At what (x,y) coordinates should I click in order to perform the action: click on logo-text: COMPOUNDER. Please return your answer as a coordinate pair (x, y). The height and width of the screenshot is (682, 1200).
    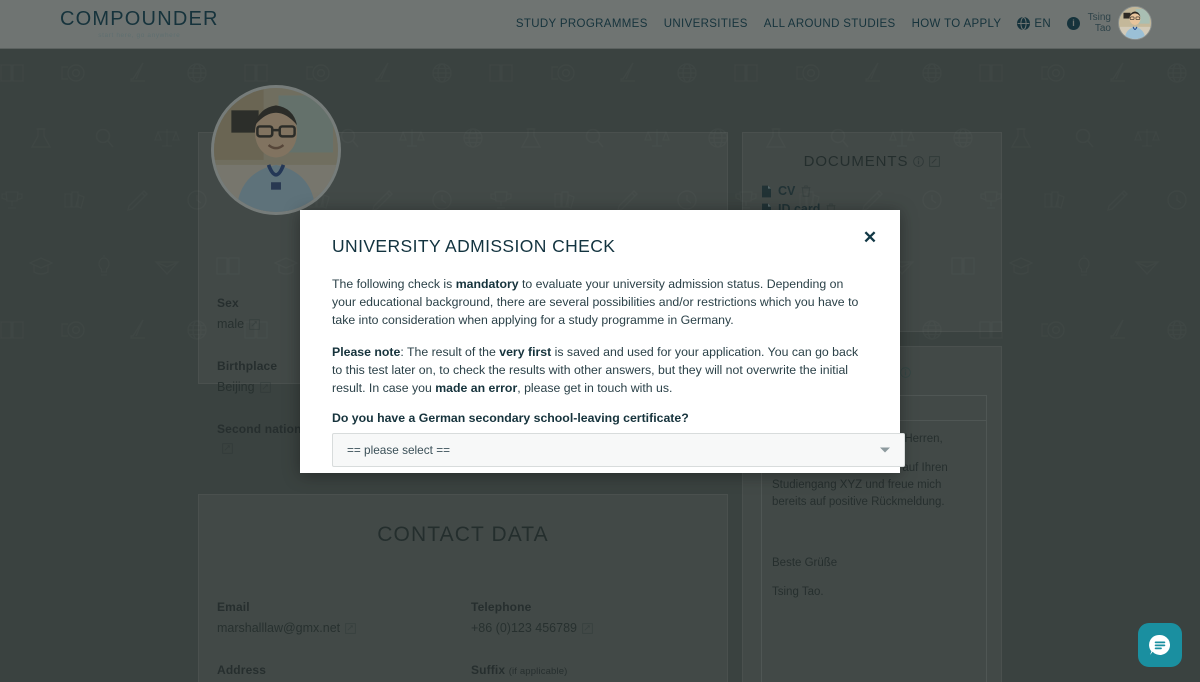
    Looking at the image, I should click on (139, 19).